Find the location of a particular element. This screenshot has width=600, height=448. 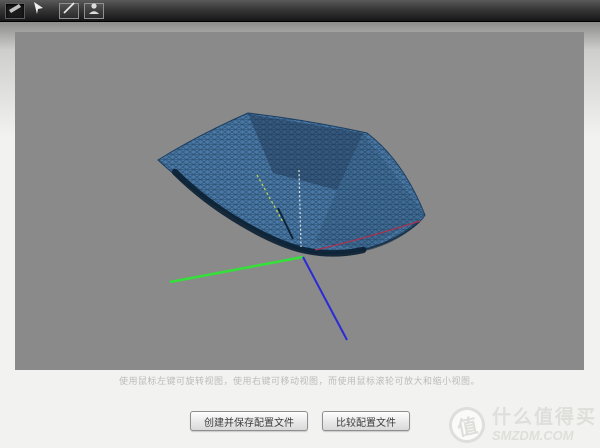

axis-green is located at coordinates (236, 269).